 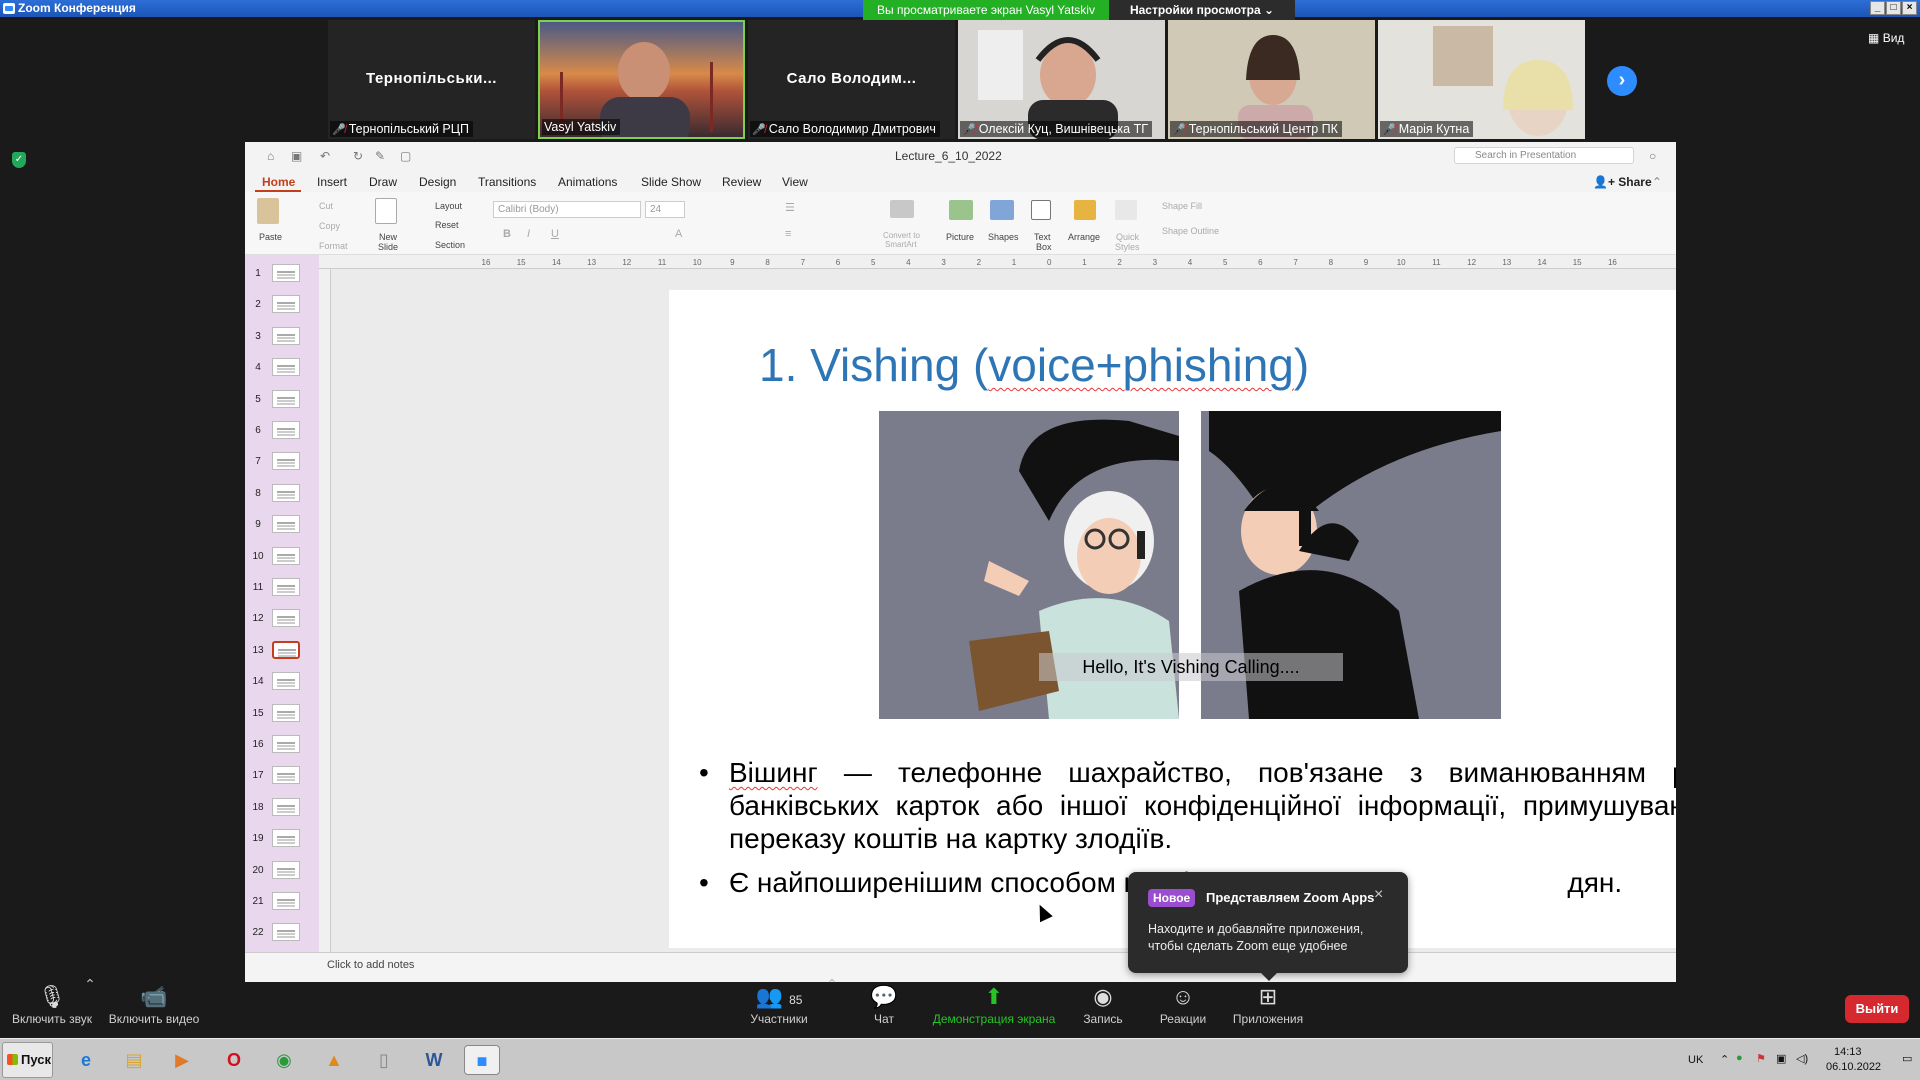 What do you see at coordinates (388, 247) in the screenshot?
I see `new-slide-label-2: Slide` at bounding box center [388, 247].